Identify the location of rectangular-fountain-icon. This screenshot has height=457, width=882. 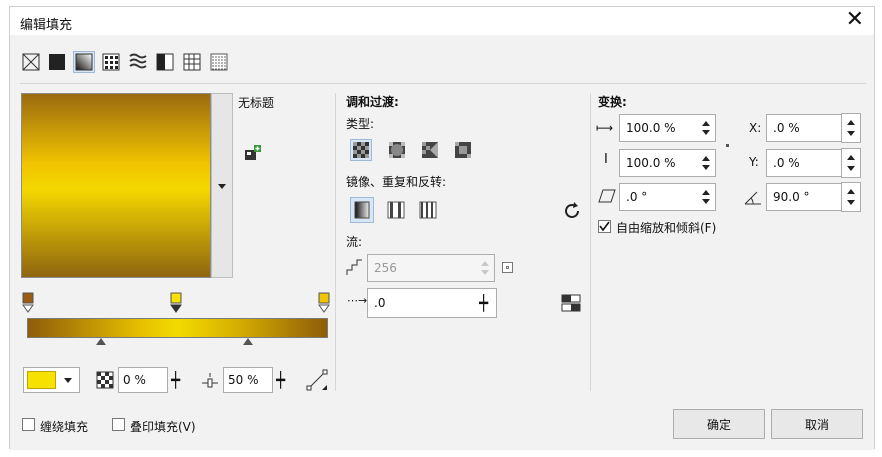
(463, 150).